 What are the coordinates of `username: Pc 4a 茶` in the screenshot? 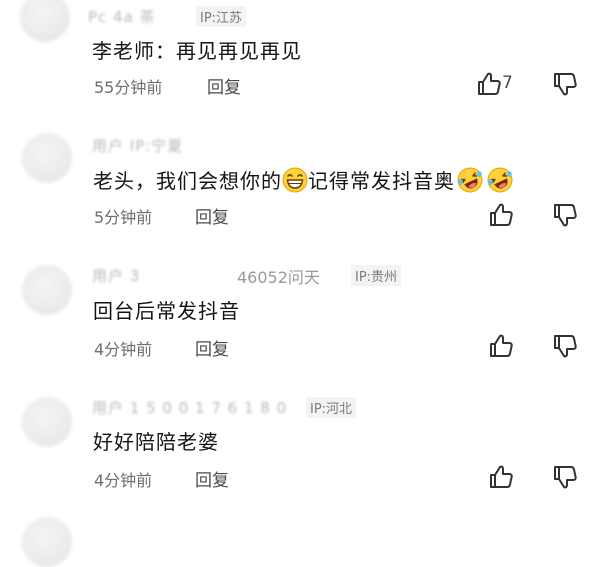 It's located at (122, 16).